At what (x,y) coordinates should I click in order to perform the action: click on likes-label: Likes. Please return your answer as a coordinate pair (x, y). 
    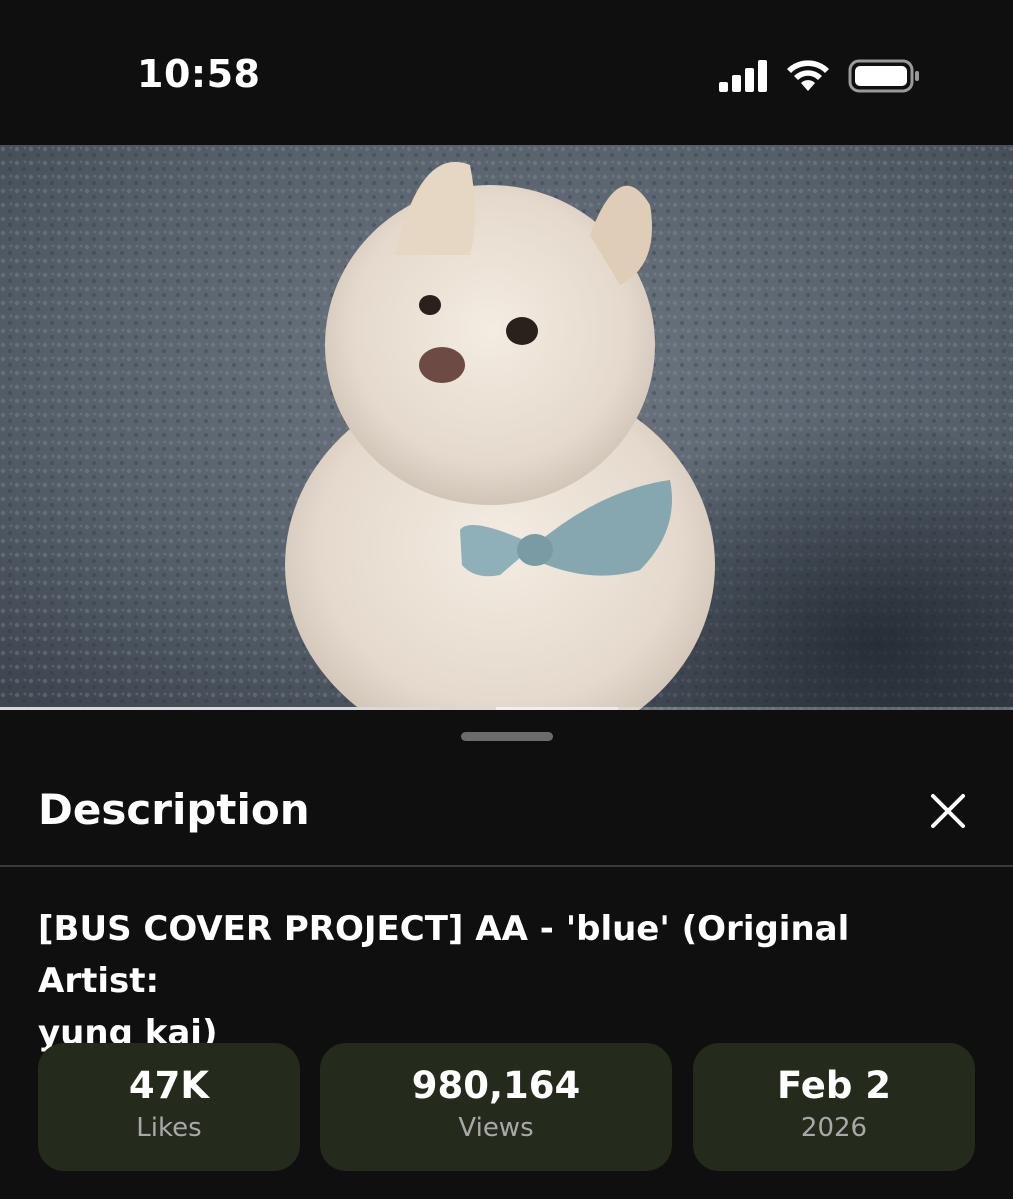
    Looking at the image, I should click on (169, 1128).